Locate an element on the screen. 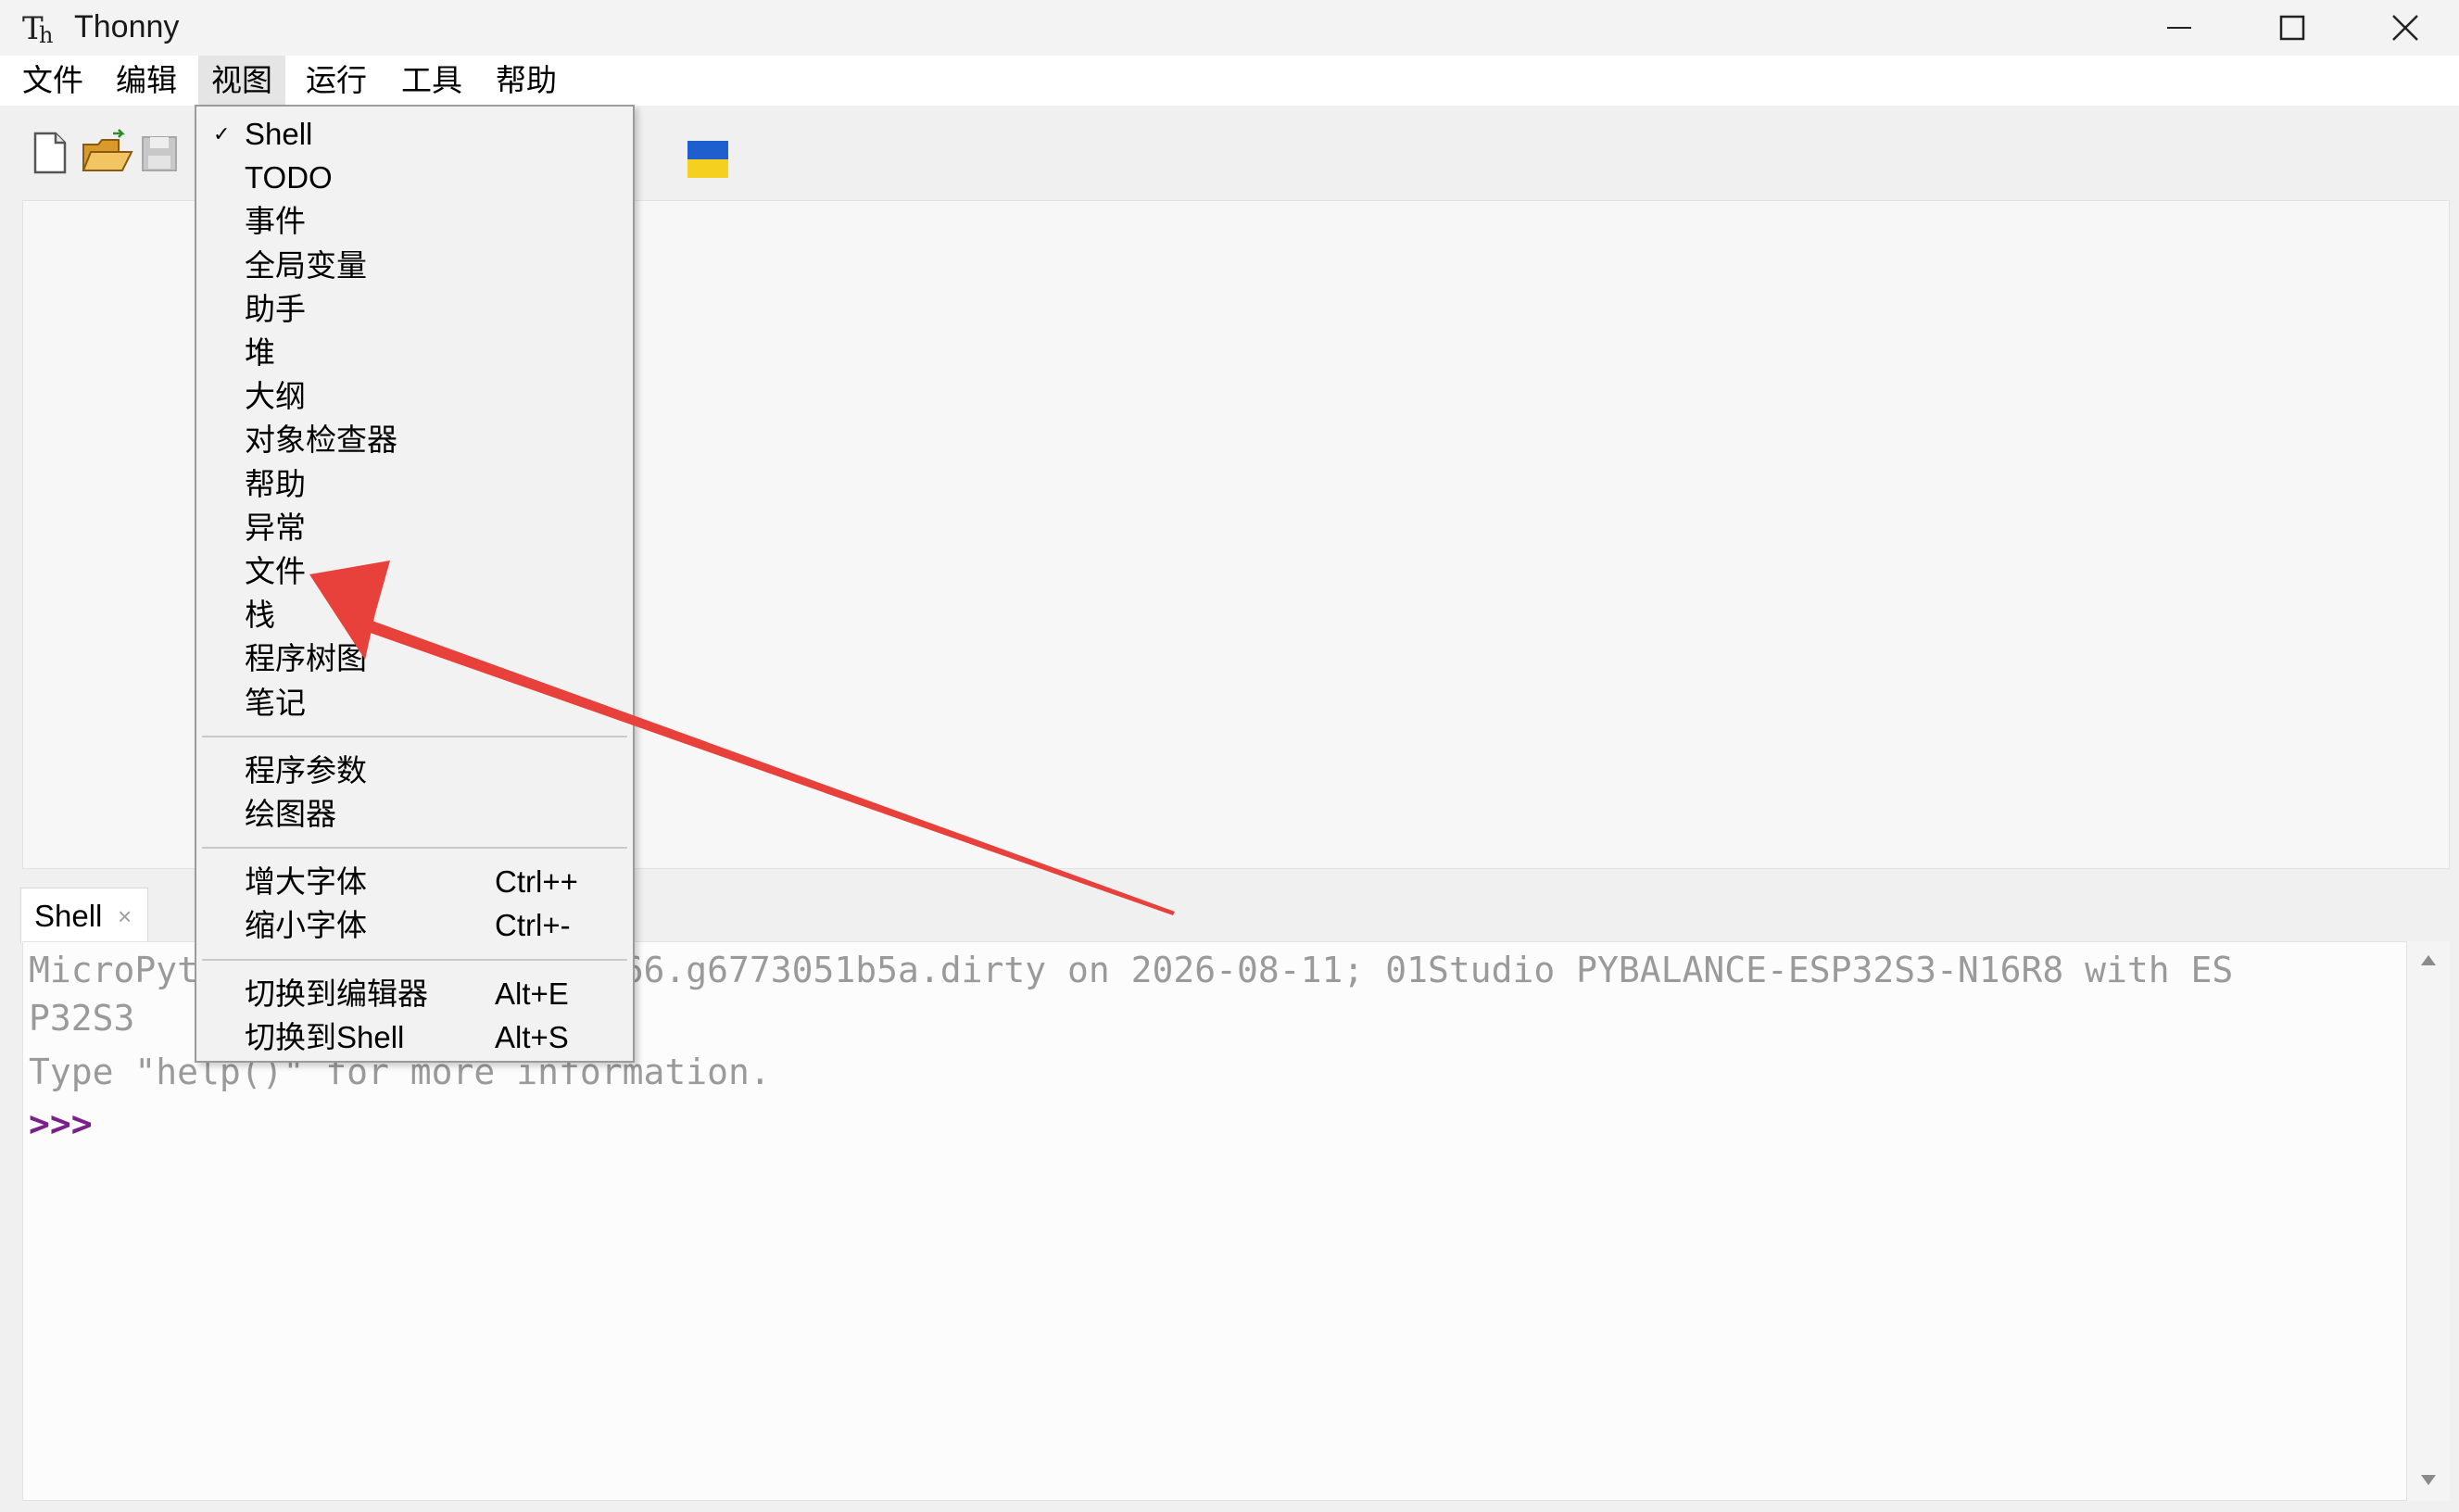  view-menu-item-label: Shell is located at coordinates (279, 134).